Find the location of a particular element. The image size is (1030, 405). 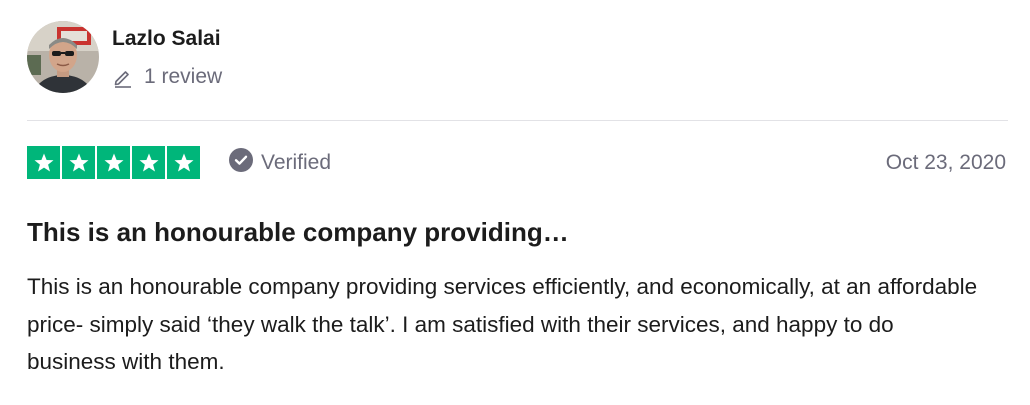

star-rating is located at coordinates (113, 162).